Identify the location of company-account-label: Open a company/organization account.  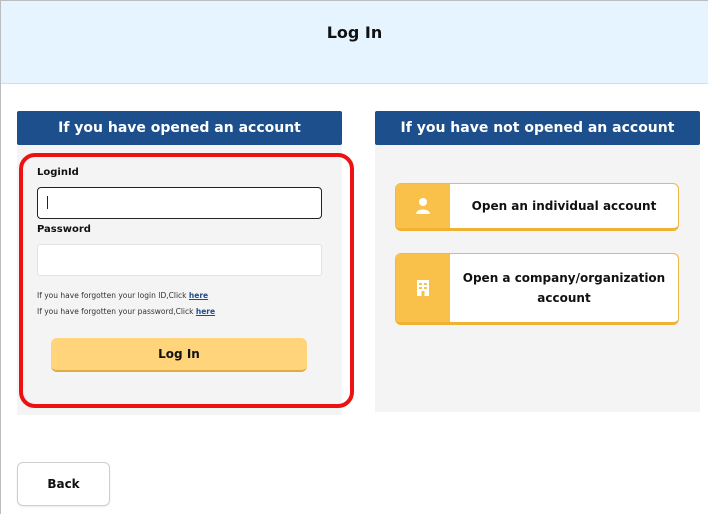
(564, 287).